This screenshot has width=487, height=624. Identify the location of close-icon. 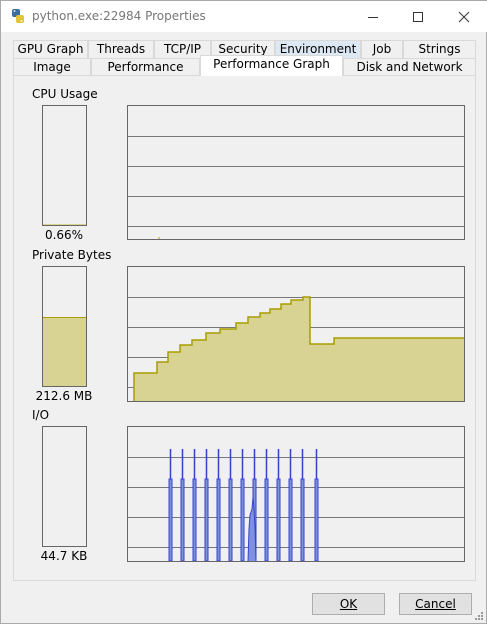
(464, 16).